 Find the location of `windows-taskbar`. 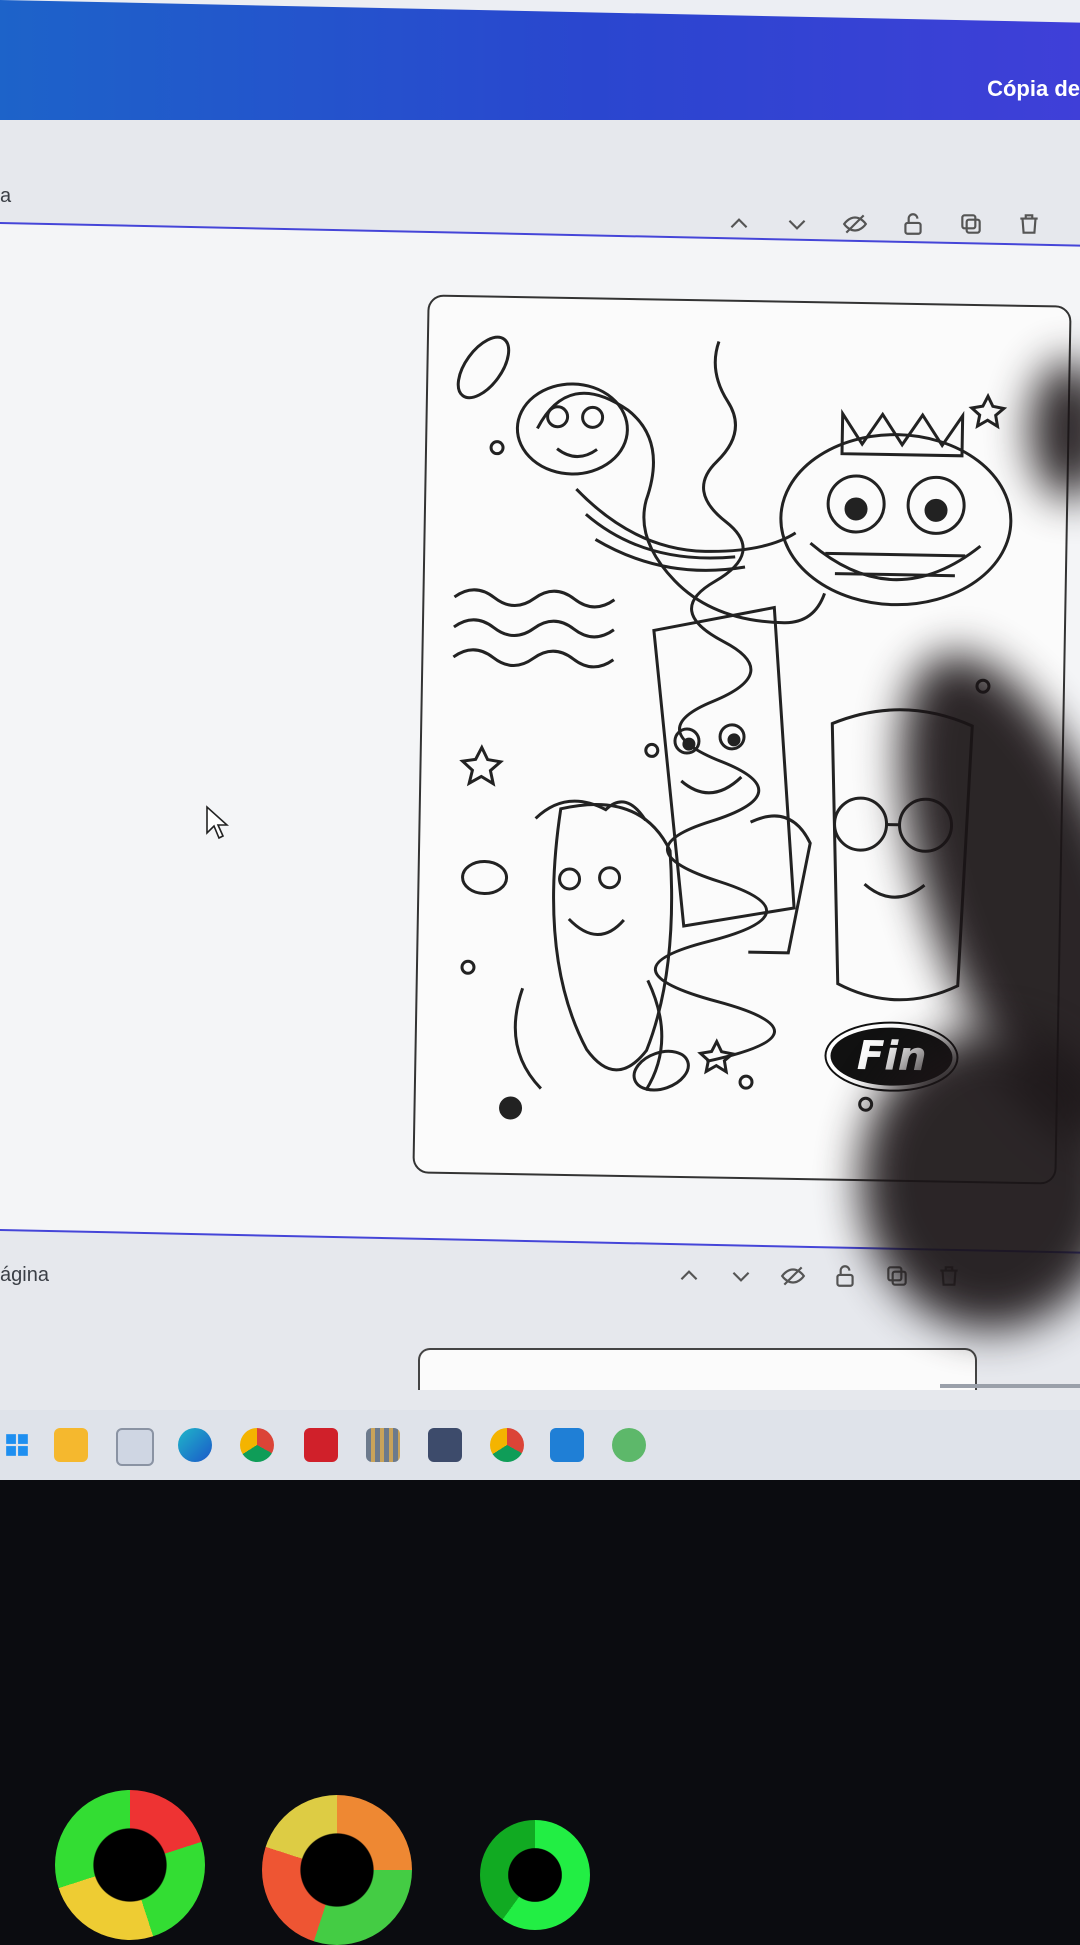

windows-taskbar is located at coordinates (540, 1445).